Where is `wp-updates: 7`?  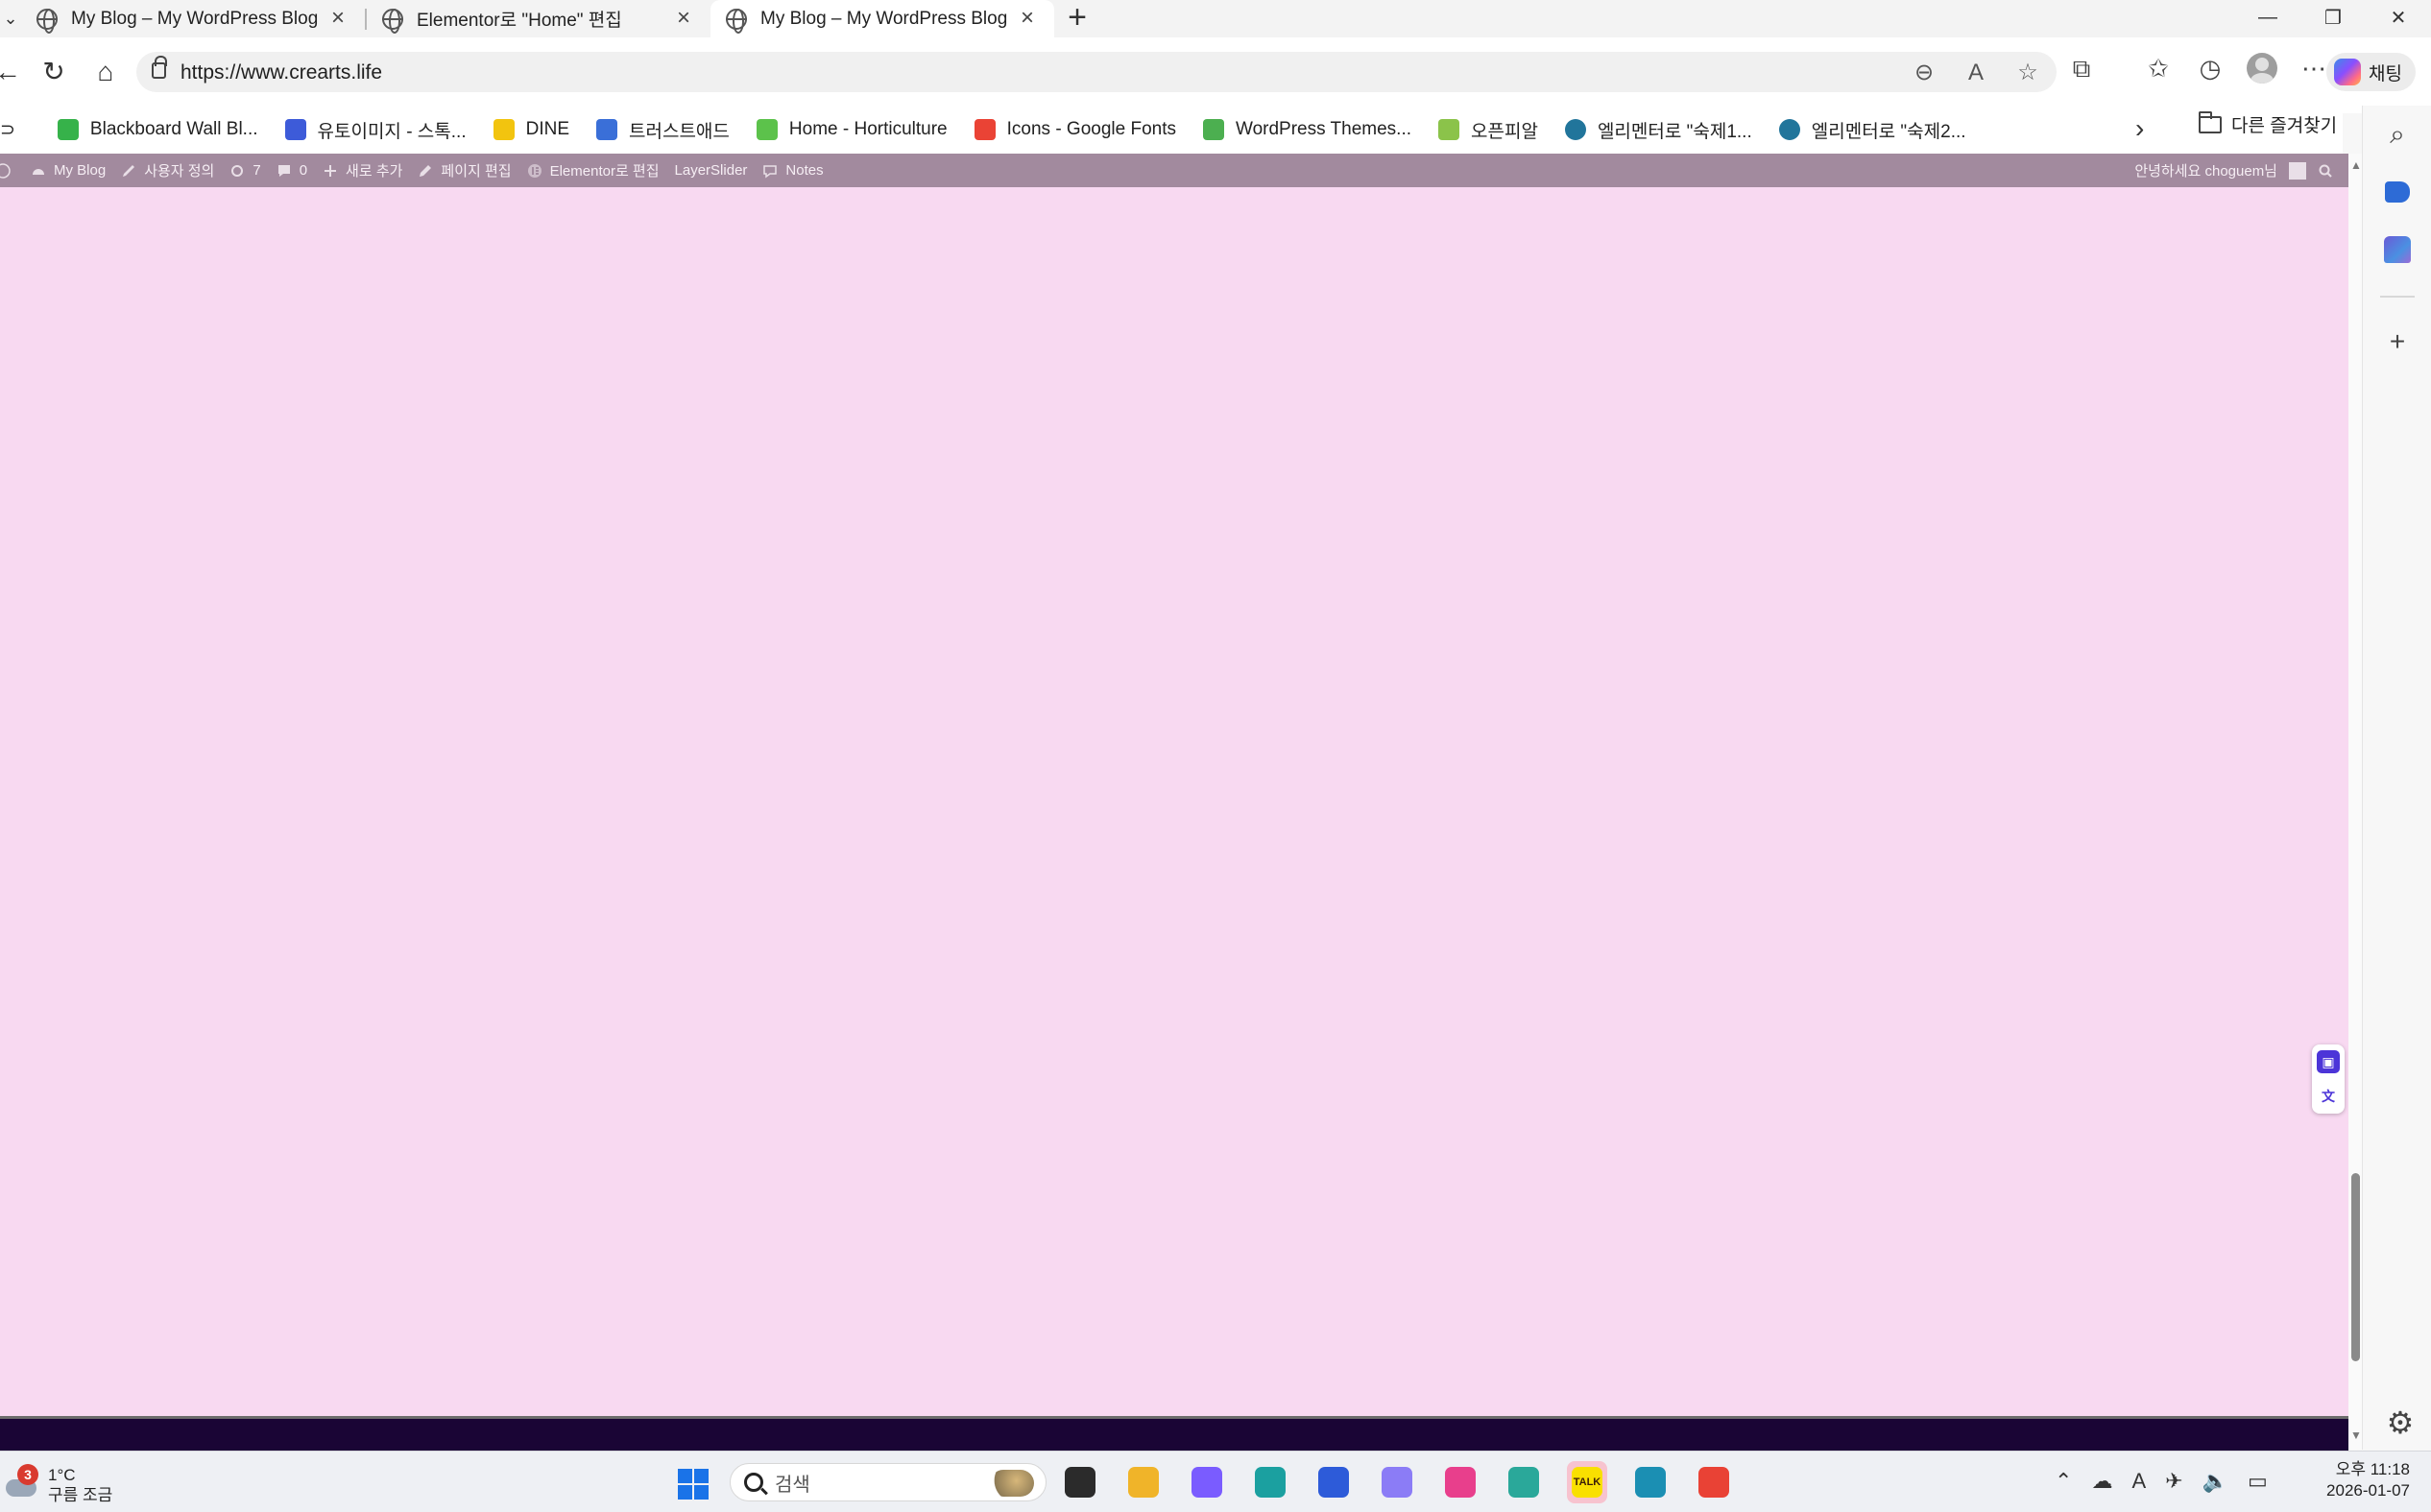
wp-updates: 7 is located at coordinates (245, 170).